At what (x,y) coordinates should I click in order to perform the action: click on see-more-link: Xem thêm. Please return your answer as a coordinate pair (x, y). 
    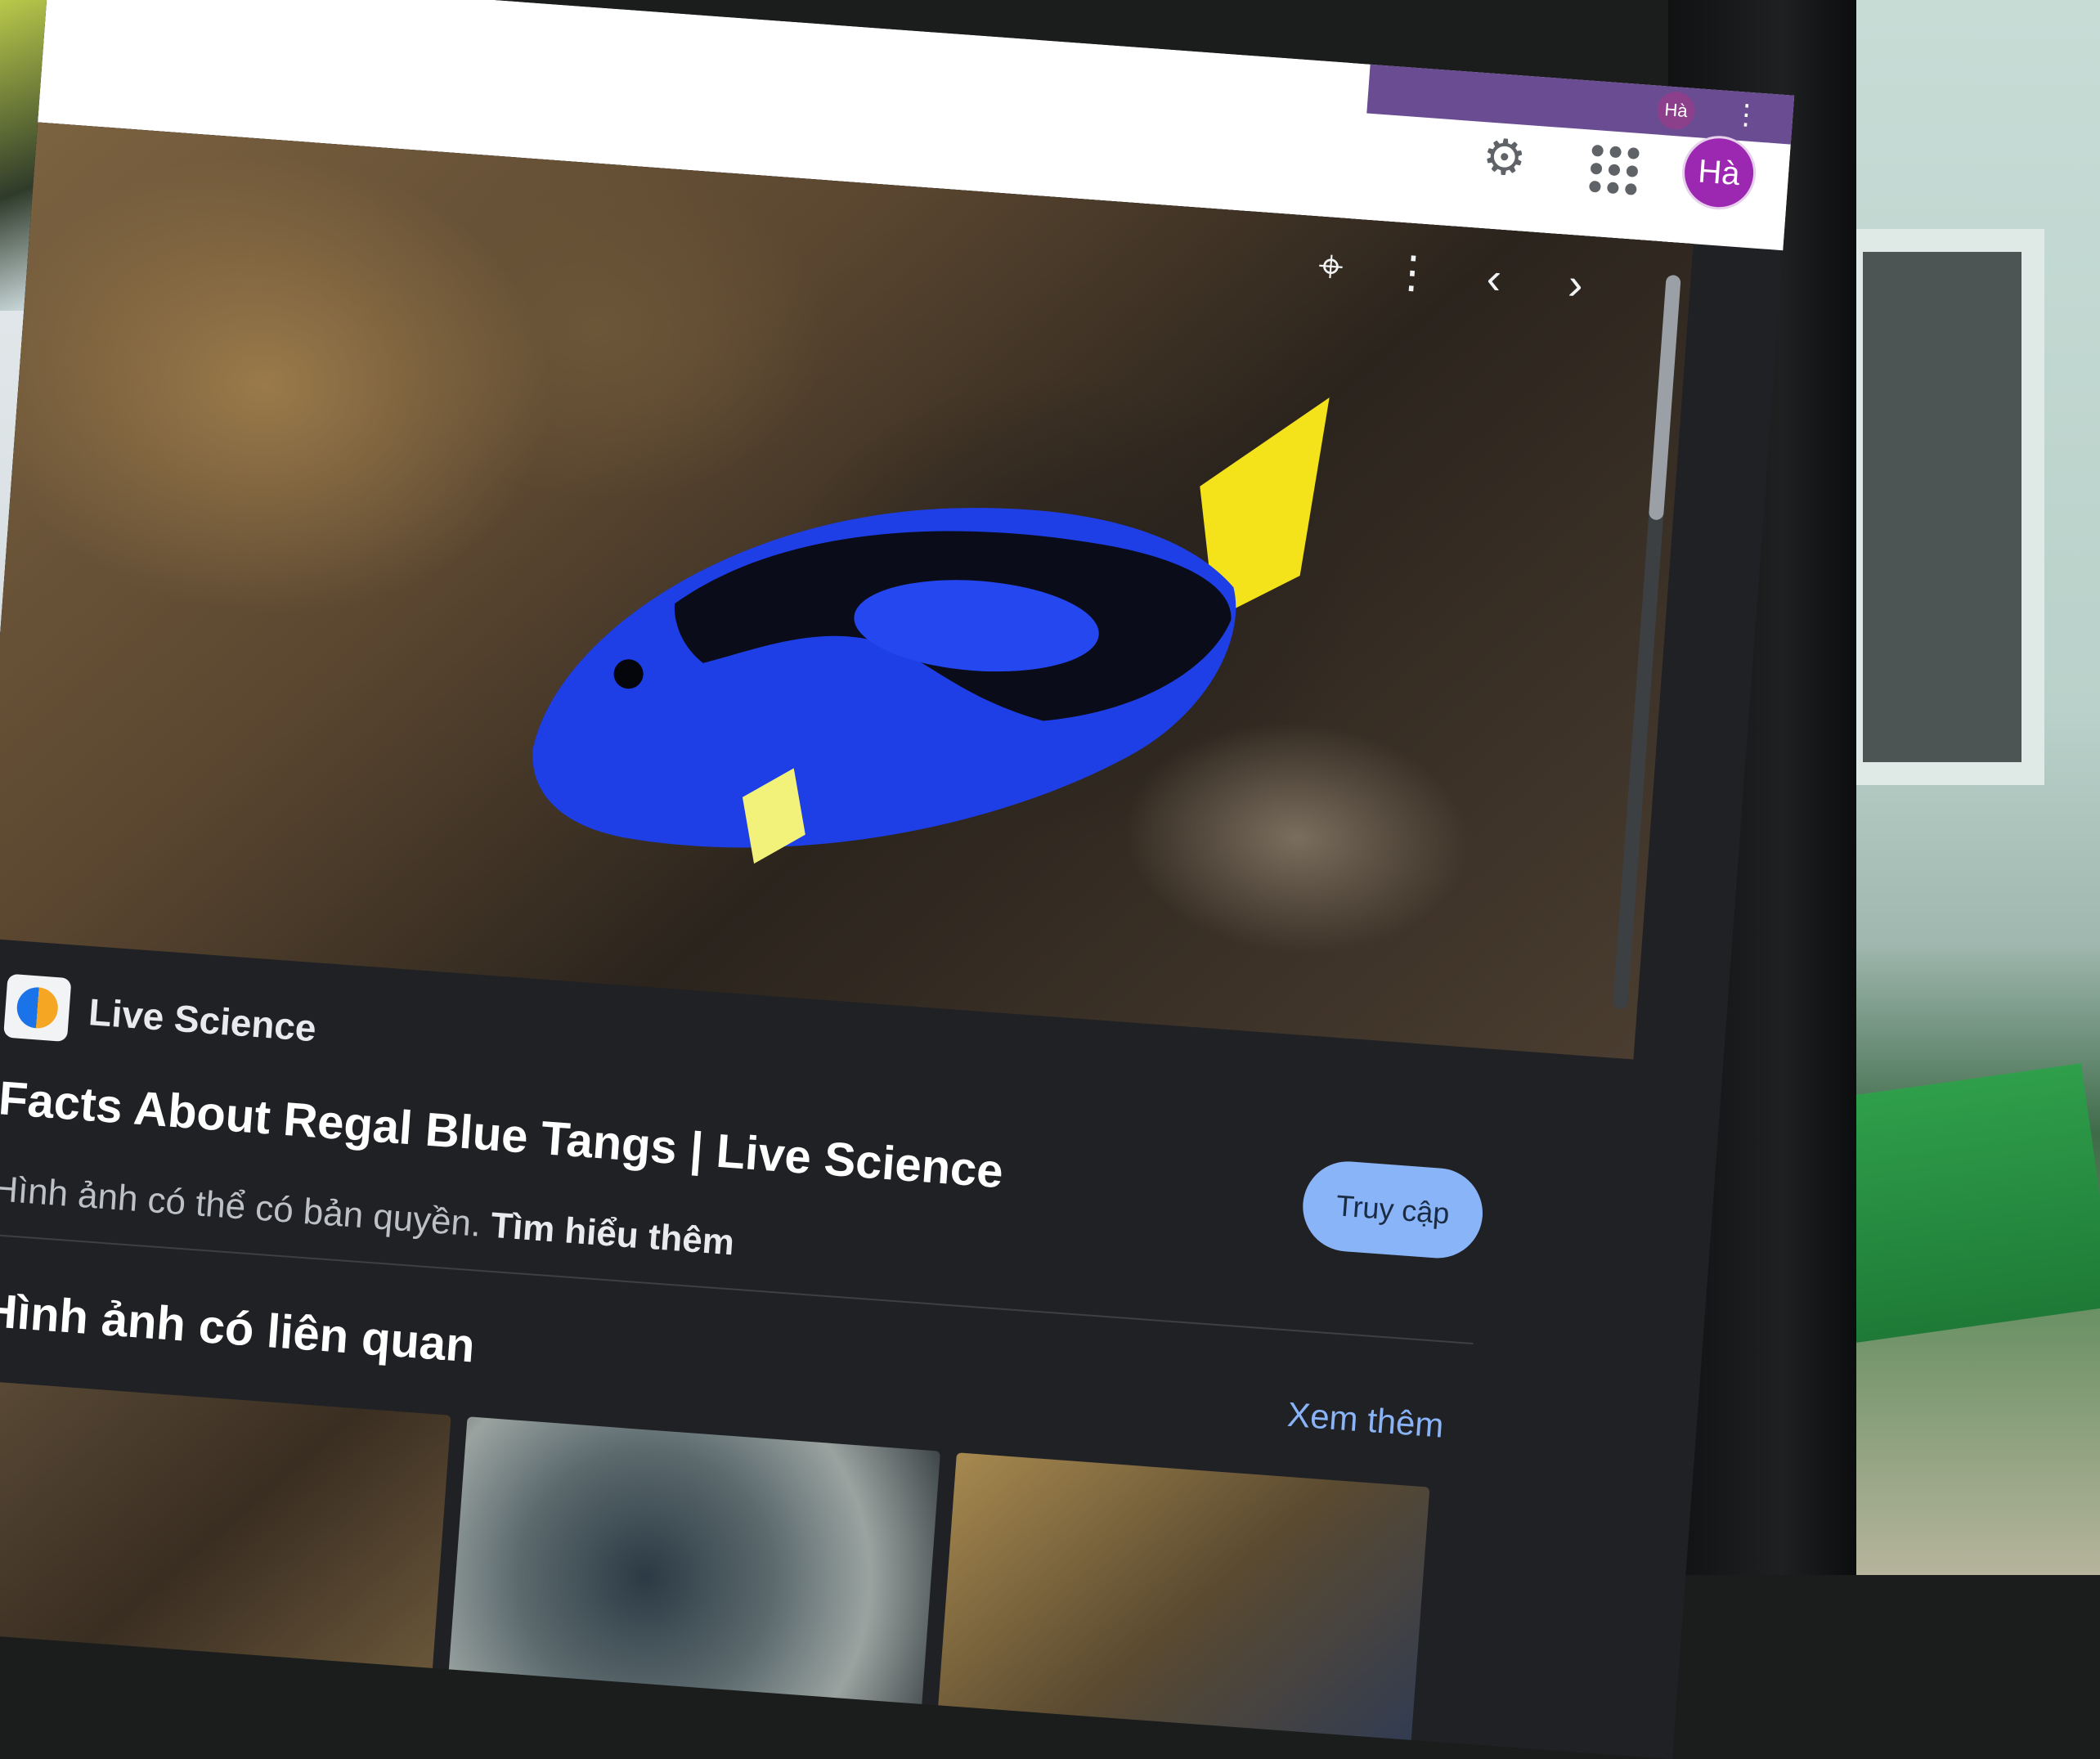
    Looking at the image, I should click on (1366, 1420).